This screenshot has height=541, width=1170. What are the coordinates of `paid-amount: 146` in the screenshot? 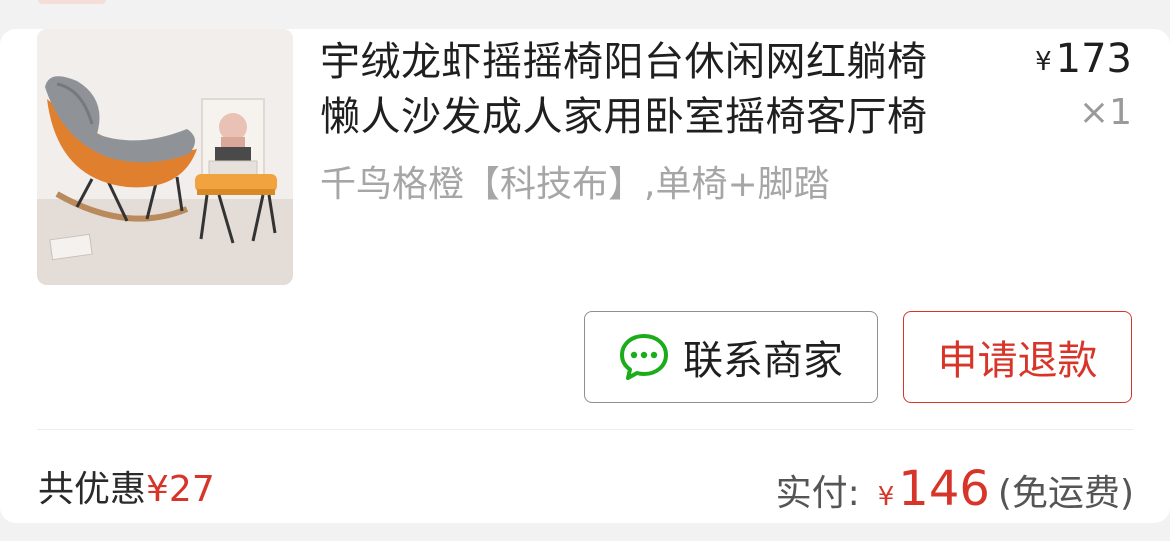 It's located at (944, 489).